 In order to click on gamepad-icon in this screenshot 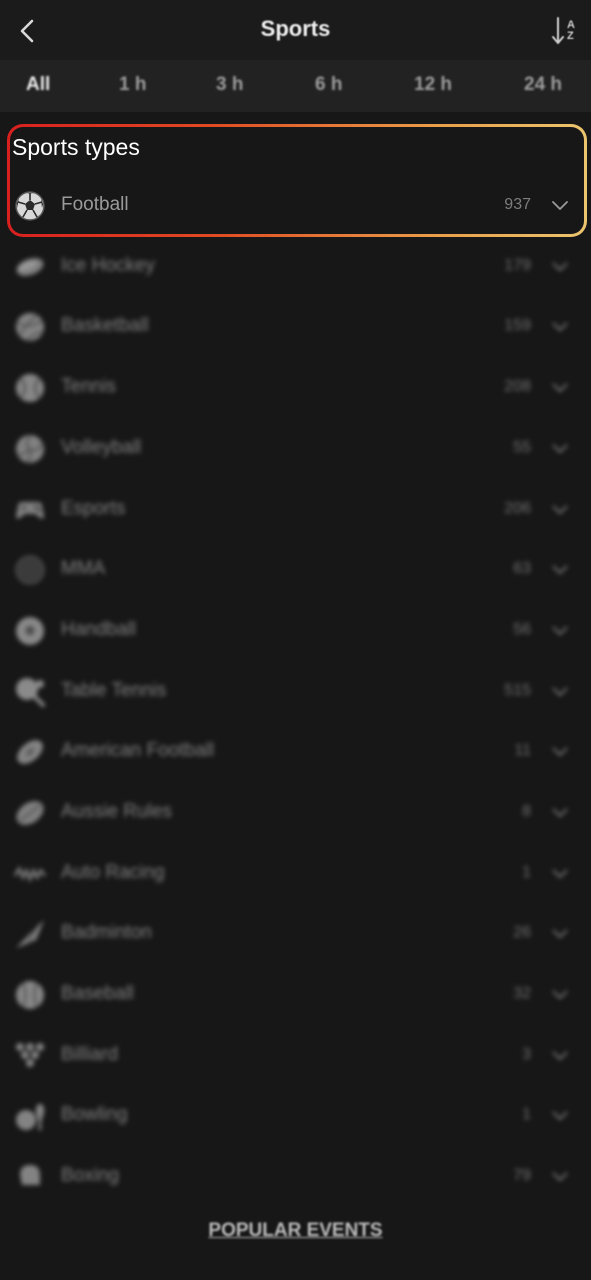, I will do `click(30, 510)`.